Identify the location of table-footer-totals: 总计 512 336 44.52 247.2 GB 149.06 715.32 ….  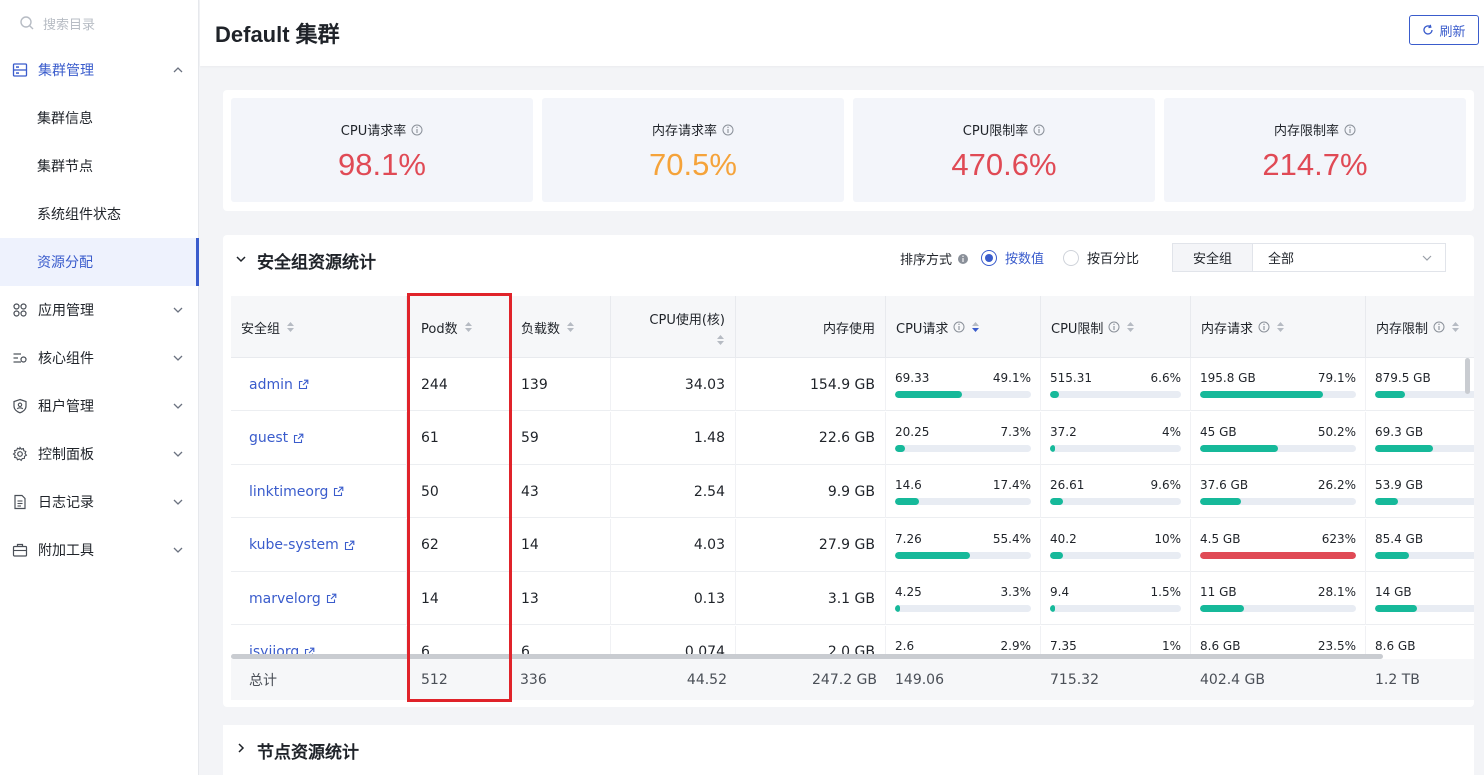
(852, 679).